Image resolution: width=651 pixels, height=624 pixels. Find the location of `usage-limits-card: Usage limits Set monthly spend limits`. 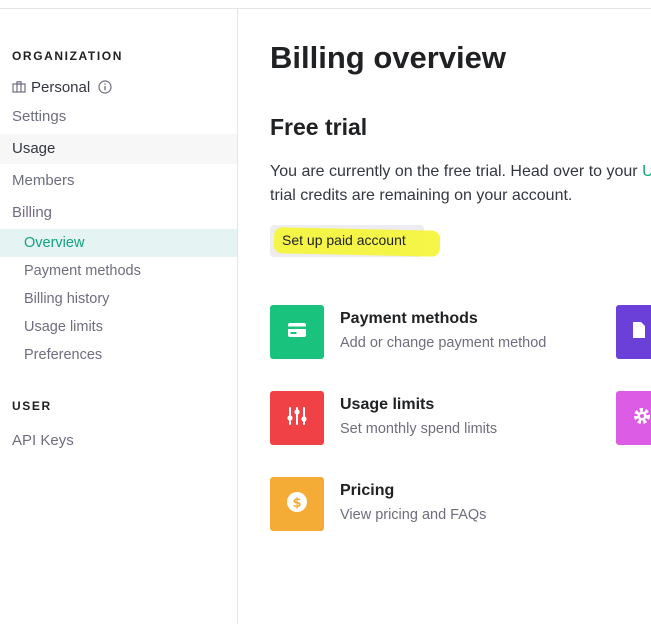

usage-limits-card: Usage limits Set monthly spend limits is located at coordinates (430, 419).